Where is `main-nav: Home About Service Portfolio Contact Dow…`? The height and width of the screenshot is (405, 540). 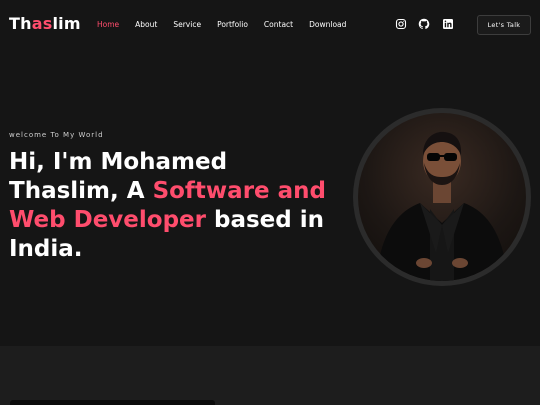
main-nav: Home About Service Portfolio Contact Dow… is located at coordinates (229, 24).